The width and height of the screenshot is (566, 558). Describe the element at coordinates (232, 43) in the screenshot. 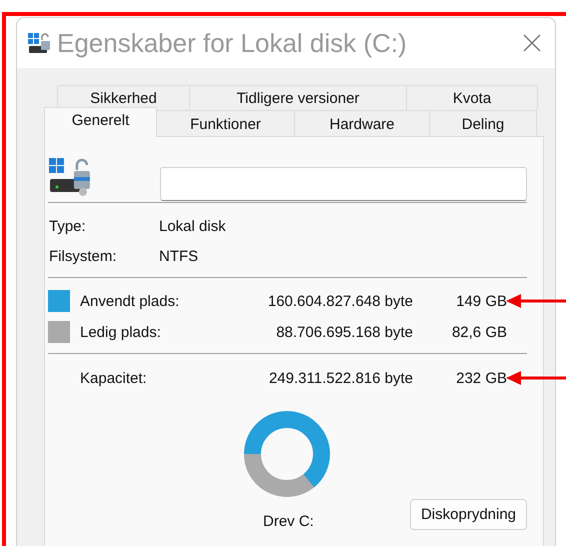

I see `window-title: Egenskaber for Lokal disk (C:)` at that location.